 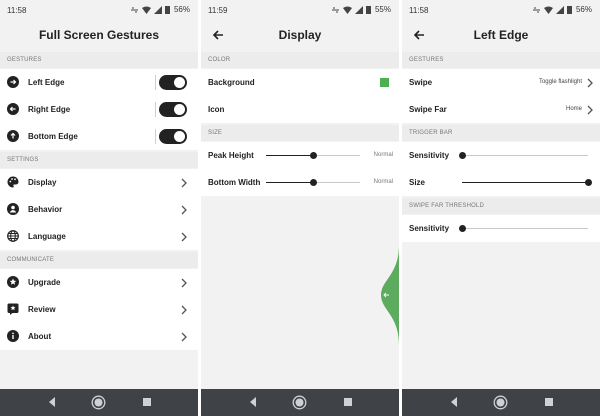 I want to click on battery-percent: 56%, so click(x=583, y=9).